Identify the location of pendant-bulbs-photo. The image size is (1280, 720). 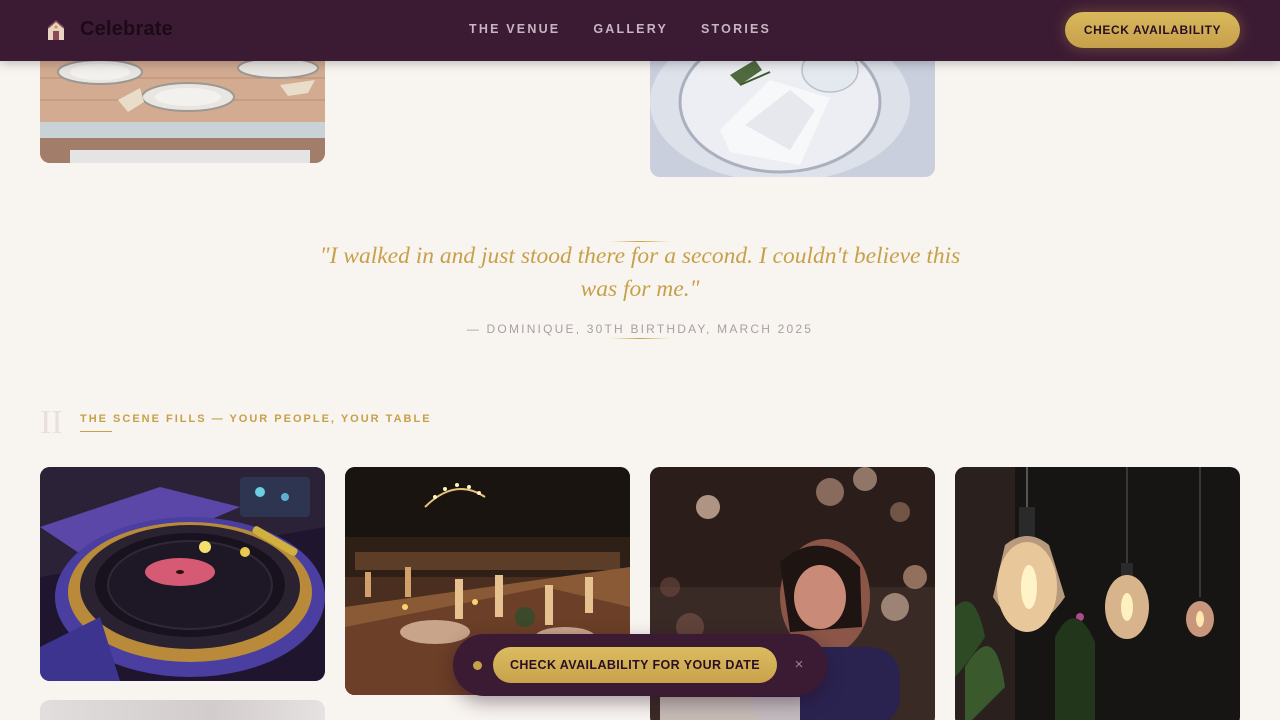
(1097, 593).